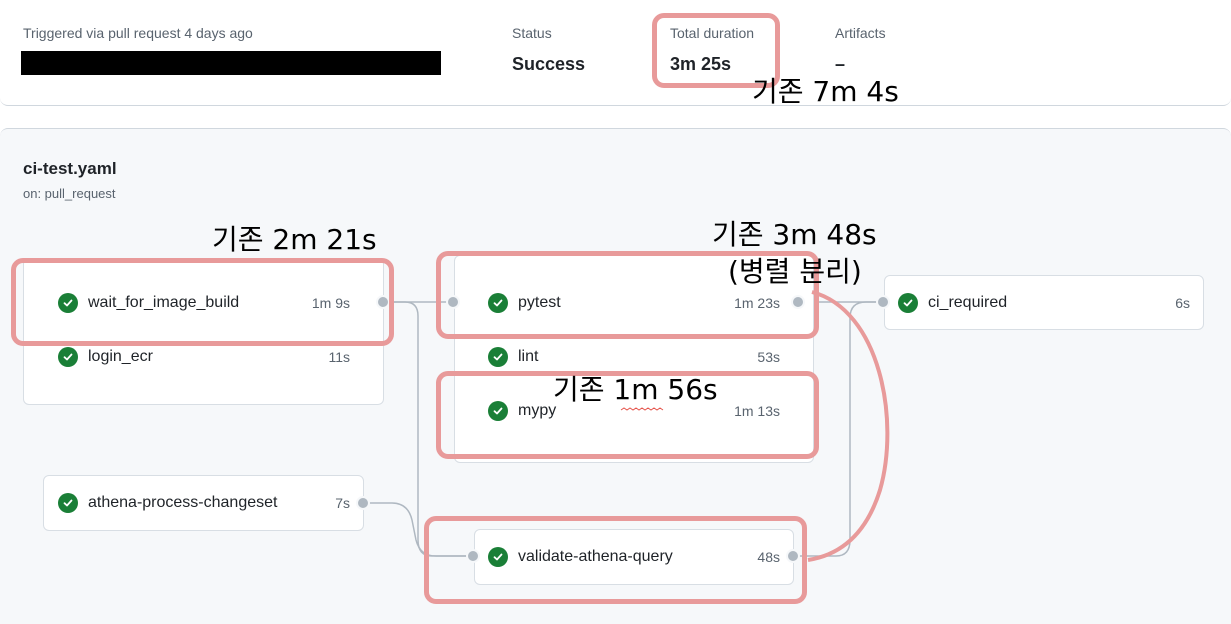 The width and height of the screenshot is (1231, 624). Describe the element at coordinates (634, 357) in the screenshot. I see `job-lint: lint 53s` at that location.